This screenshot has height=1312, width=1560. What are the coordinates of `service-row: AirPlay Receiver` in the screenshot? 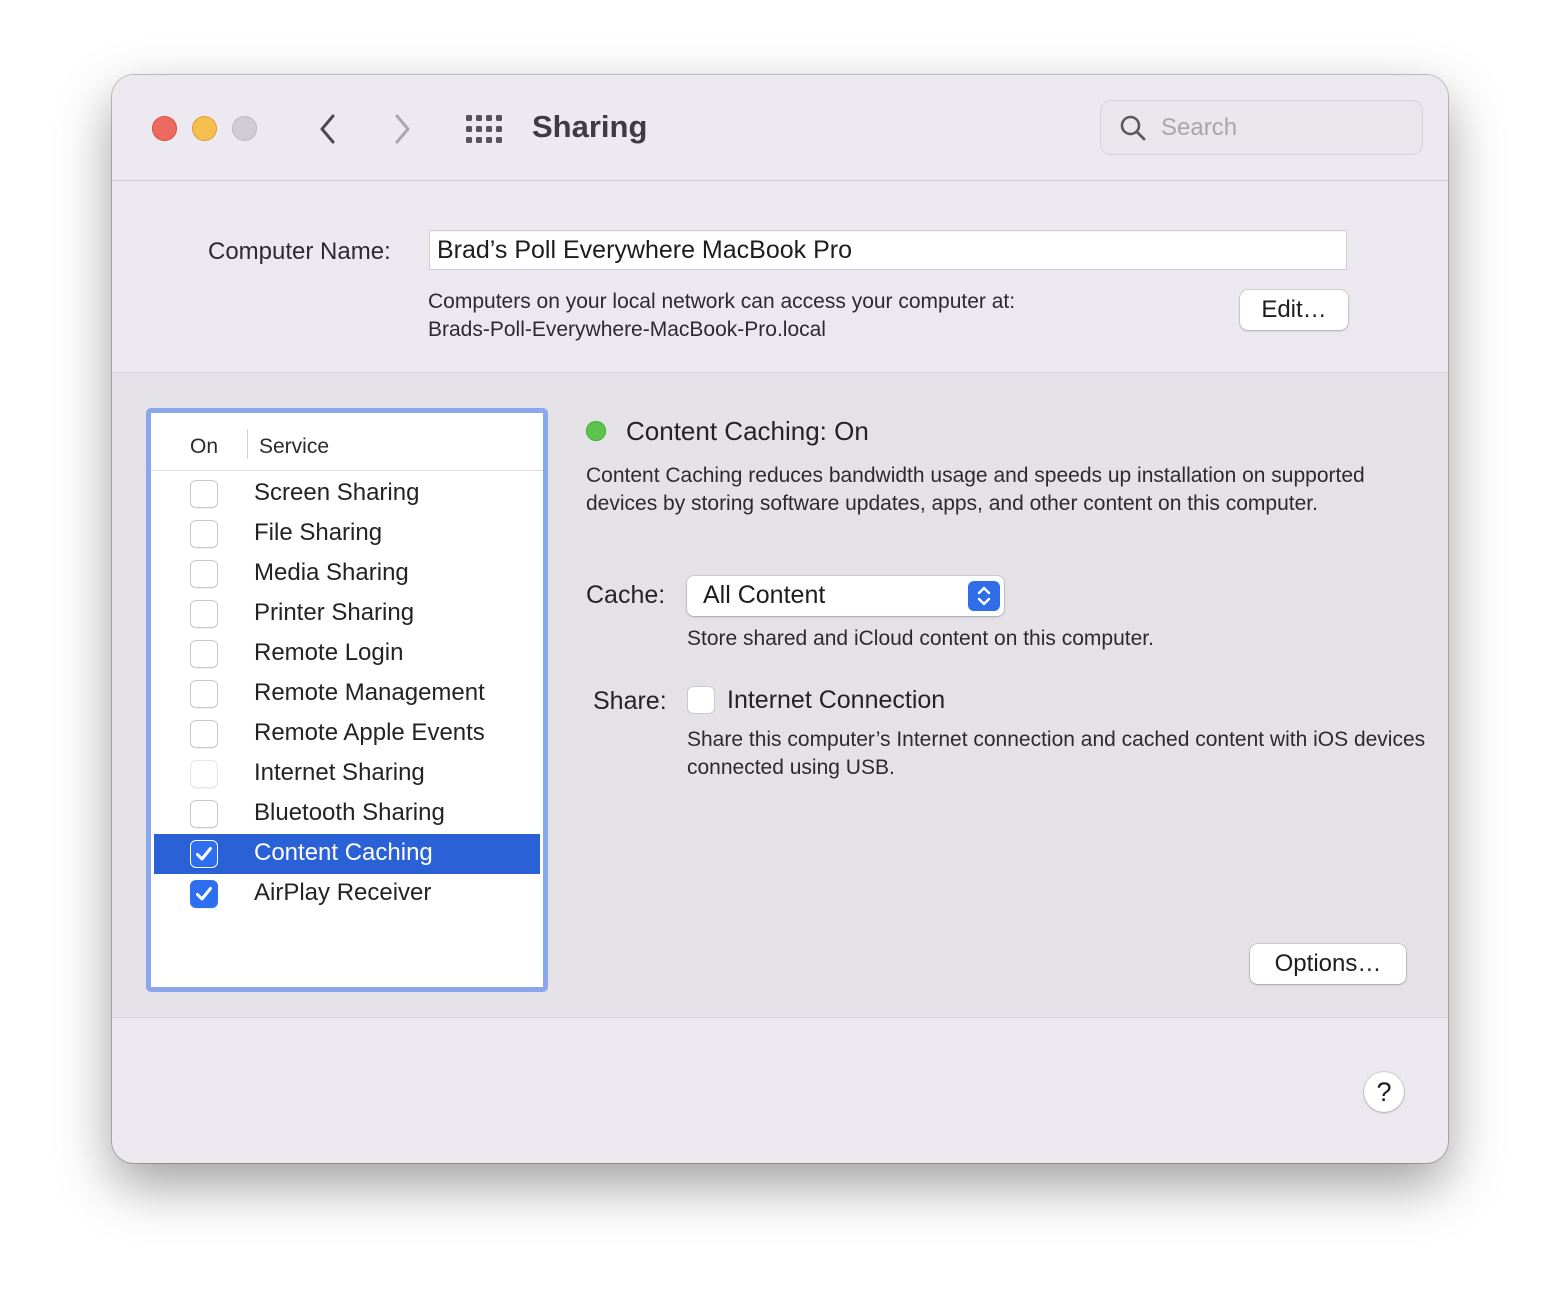 It's located at (347, 894).